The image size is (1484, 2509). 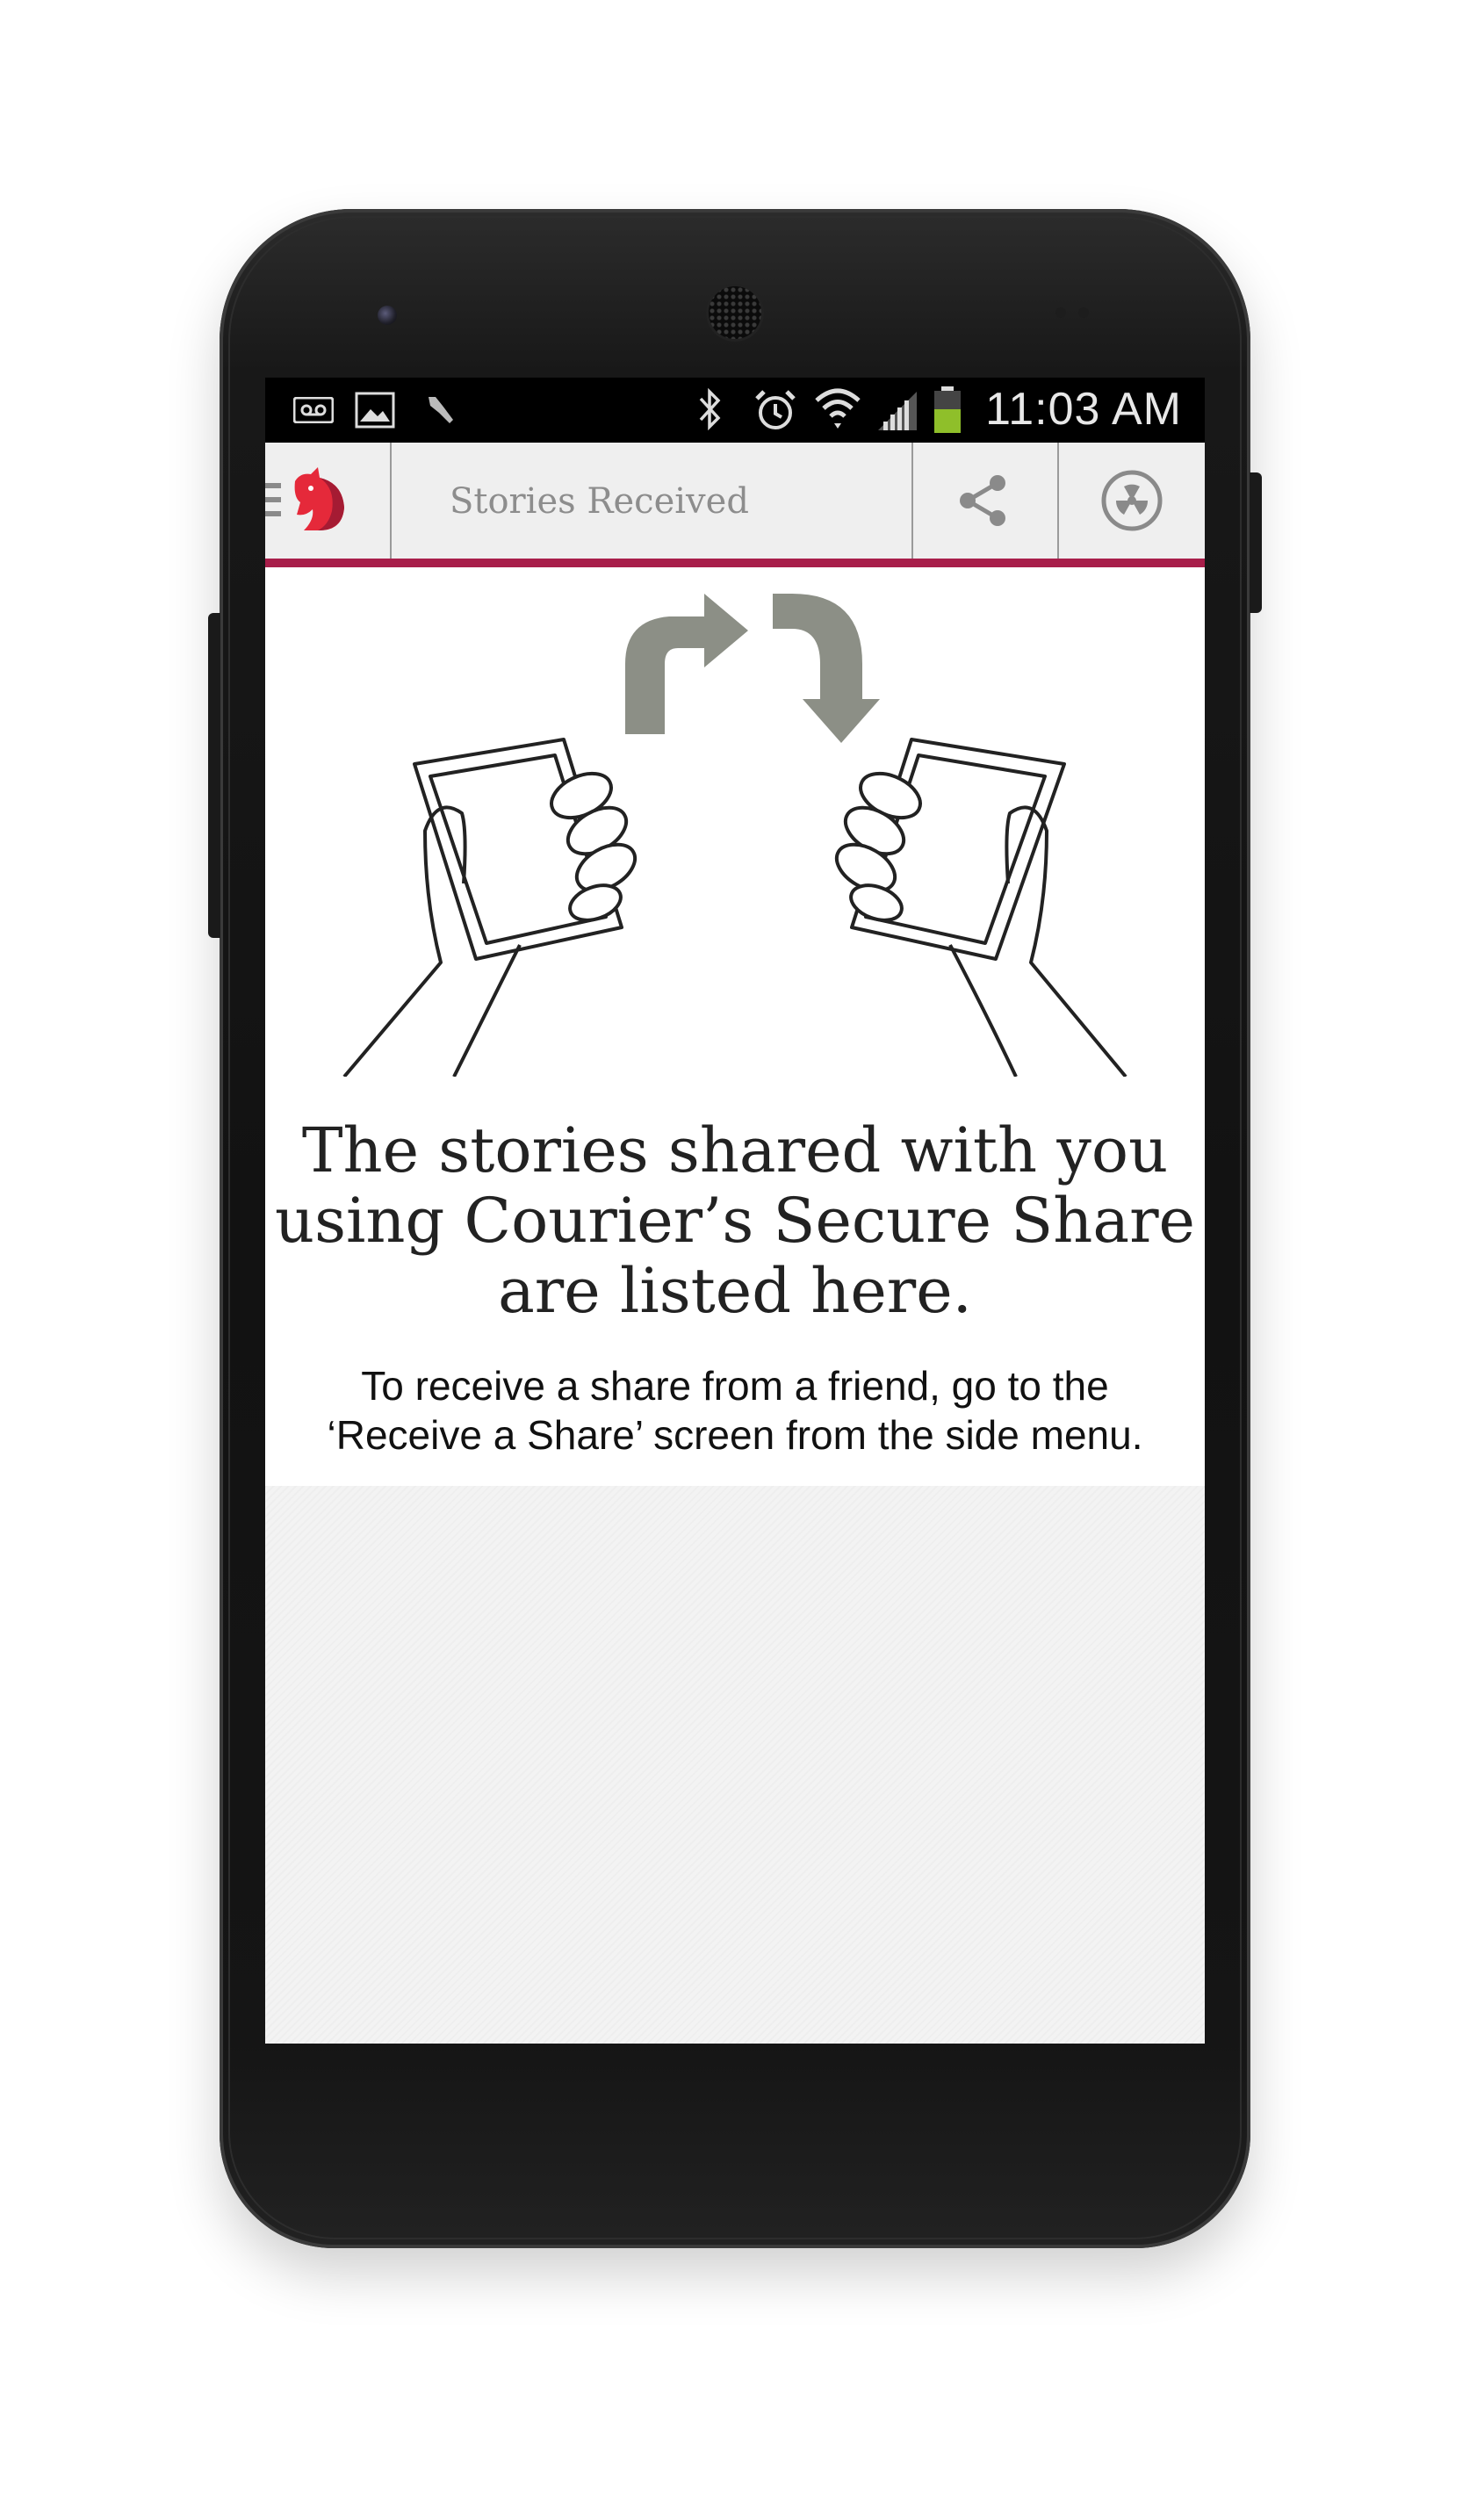 What do you see at coordinates (304, 498) in the screenshot?
I see `courier-logo-icon` at bounding box center [304, 498].